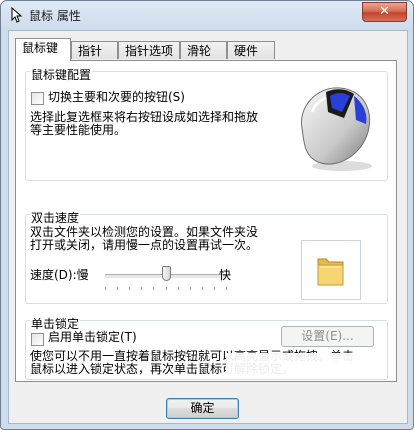  What do you see at coordinates (37, 98) in the screenshot?
I see `swap-buttons-checkbox` at bounding box center [37, 98].